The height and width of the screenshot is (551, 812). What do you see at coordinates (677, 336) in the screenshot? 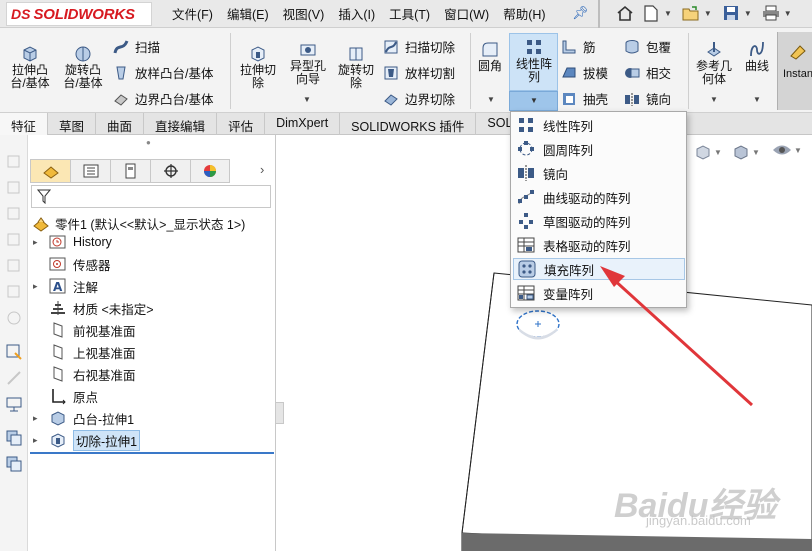
I see `annotation-arrow` at bounding box center [677, 336].